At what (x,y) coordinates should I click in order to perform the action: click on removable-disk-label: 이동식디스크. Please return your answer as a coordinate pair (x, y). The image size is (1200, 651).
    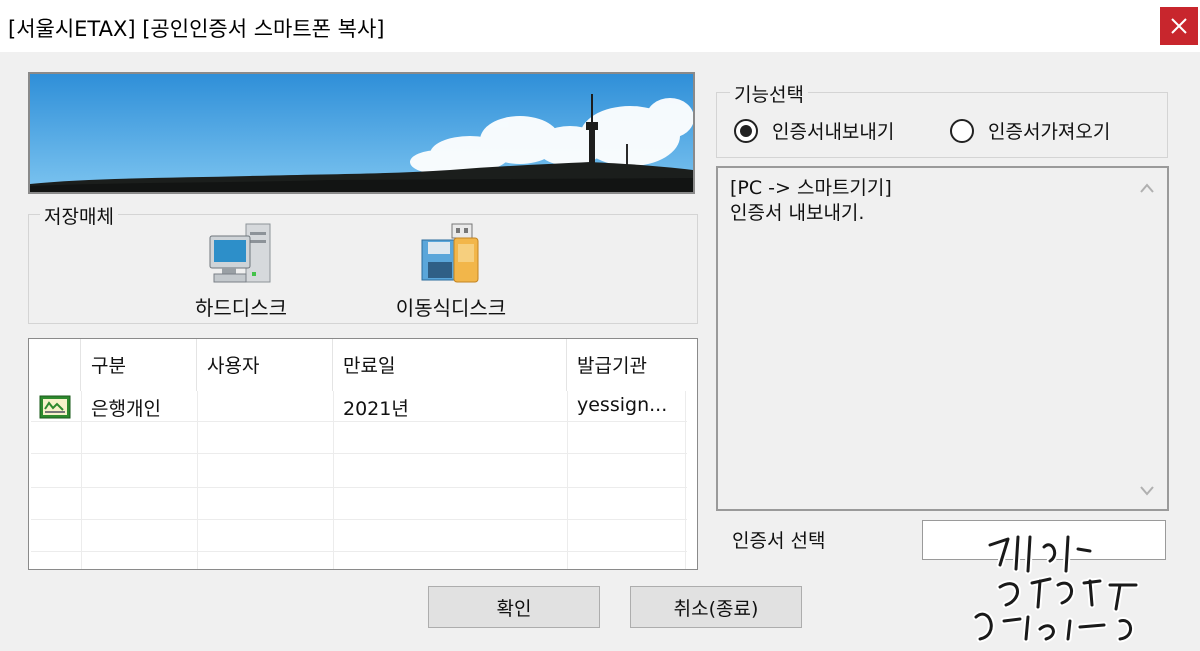
    Looking at the image, I should click on (451, 308).